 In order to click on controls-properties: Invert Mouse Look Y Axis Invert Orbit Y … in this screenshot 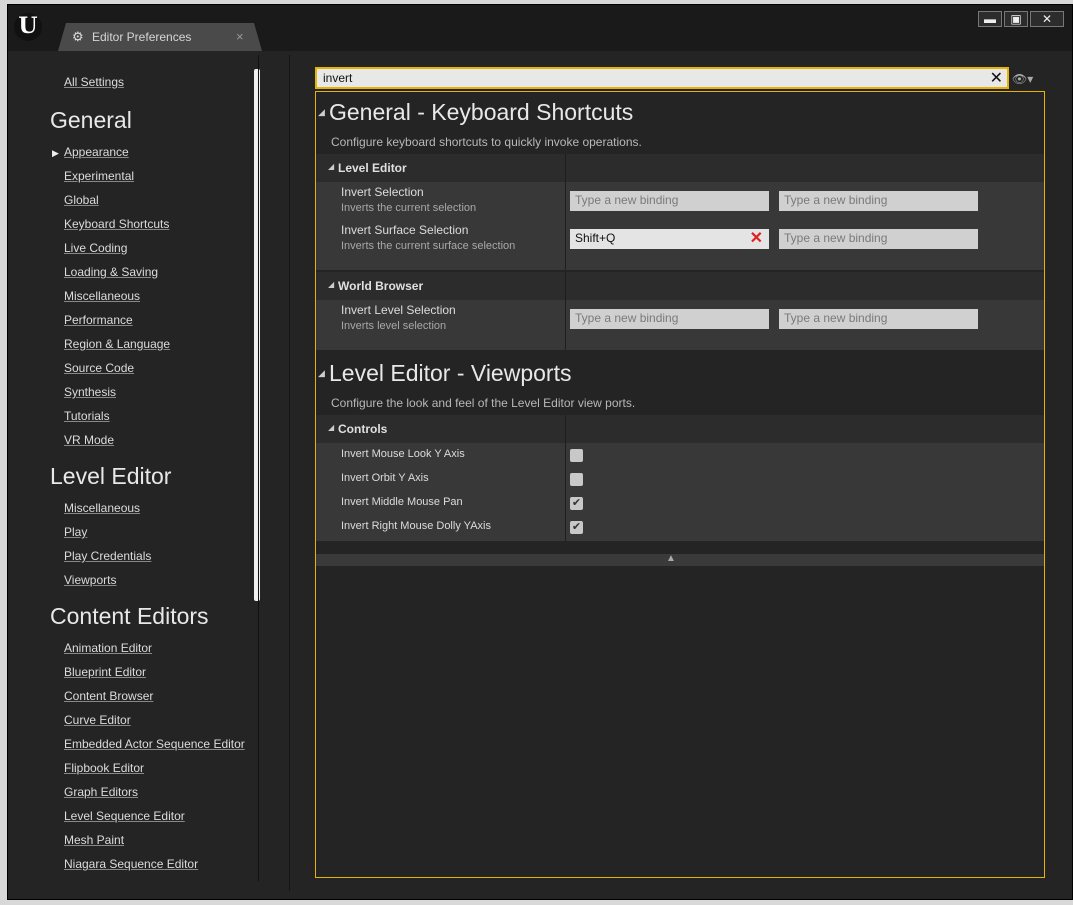, I will do `click(680, 492)`.